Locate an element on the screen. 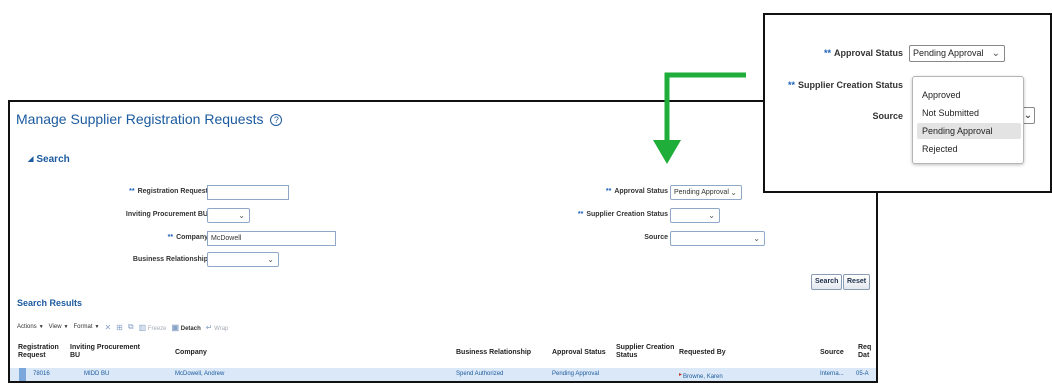  reset-button: Reset is located at coordinates (857, 282).